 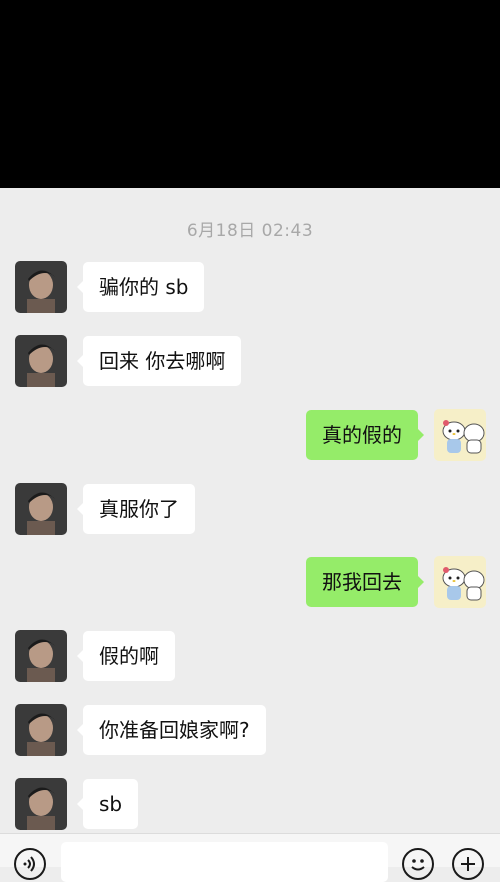 I want to click on input-bar, so click(x=250, y=857).